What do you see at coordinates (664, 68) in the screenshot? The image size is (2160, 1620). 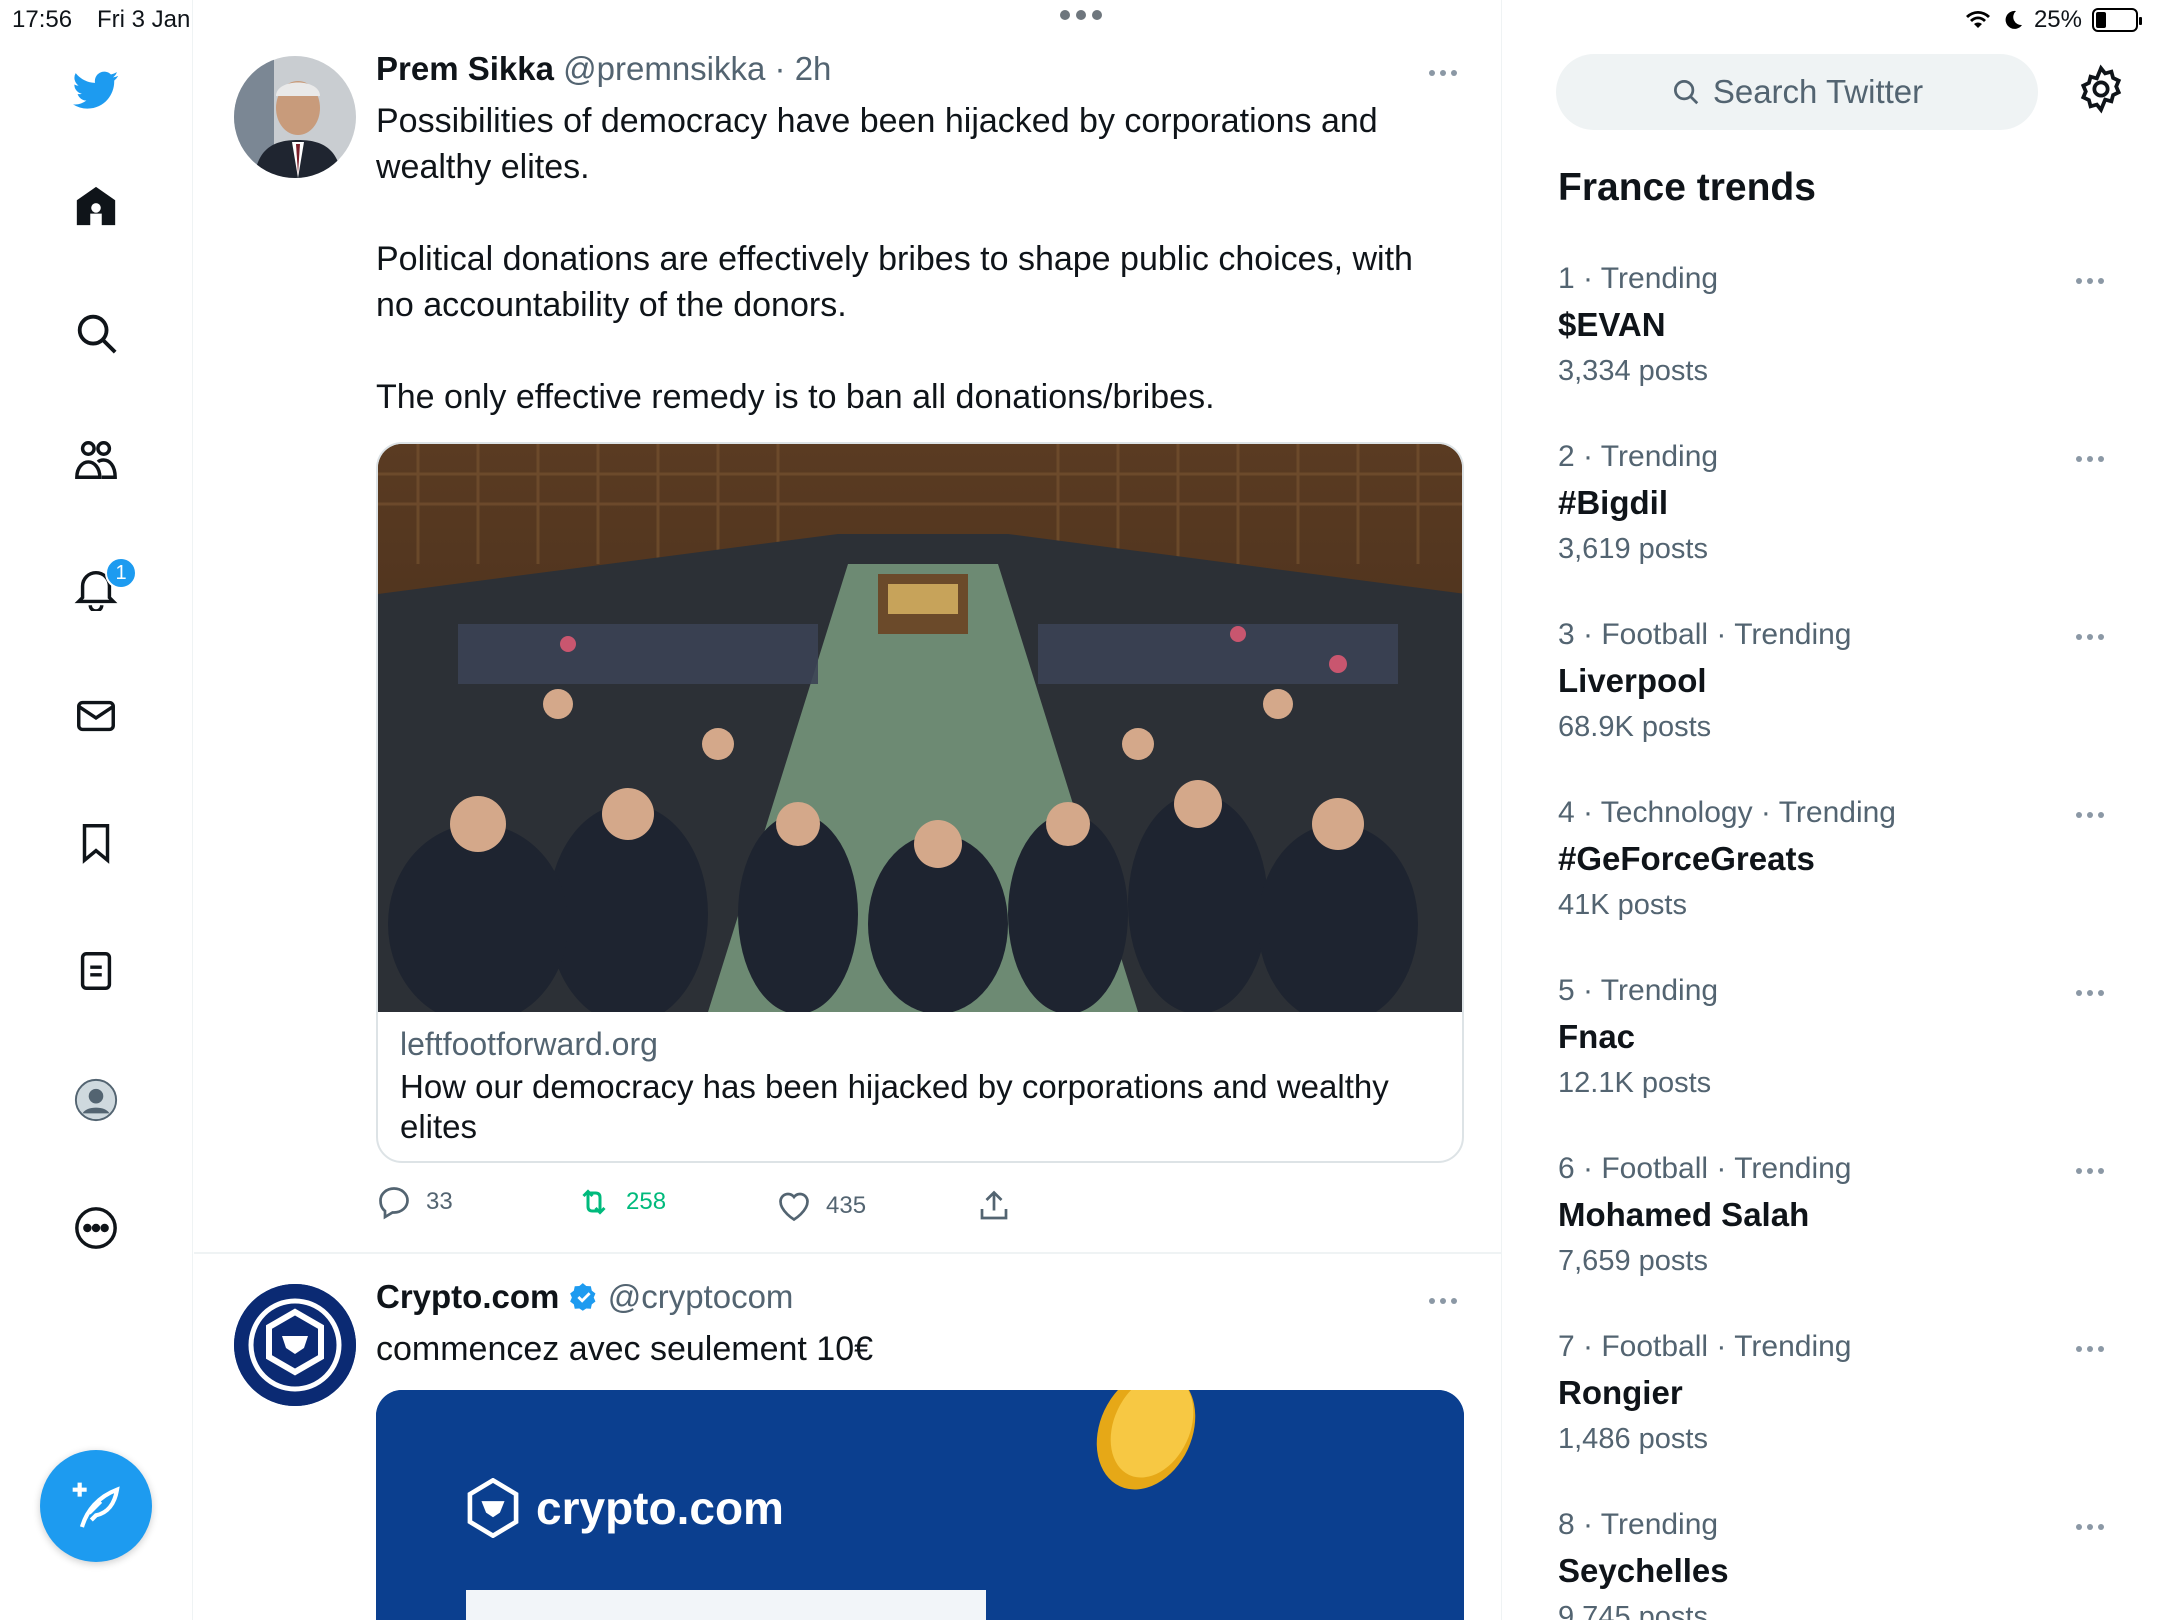 I see `author-handle: @premnsikka` at bounding box center [664, 68].